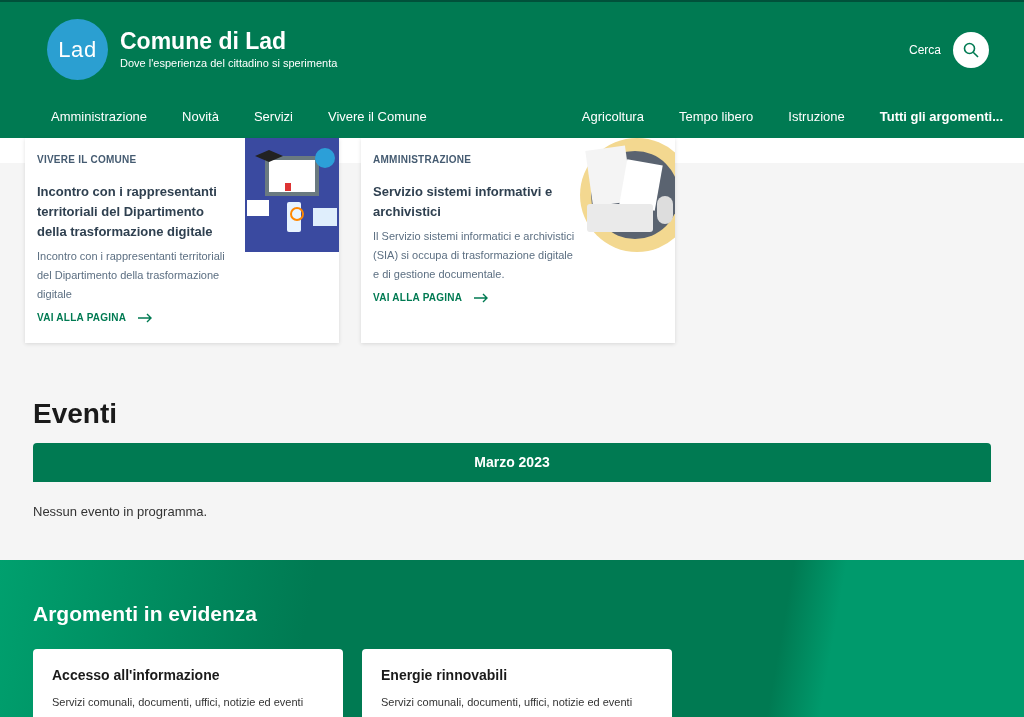  I want to click on logo-icon: Lad, so click(77, 49).